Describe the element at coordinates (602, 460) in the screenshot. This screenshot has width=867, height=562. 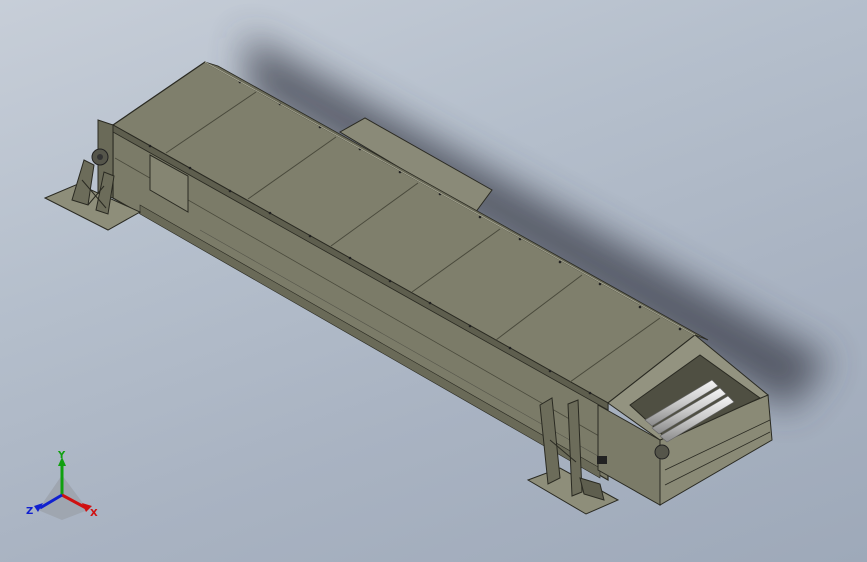
I see `head-label-plate` at that location.